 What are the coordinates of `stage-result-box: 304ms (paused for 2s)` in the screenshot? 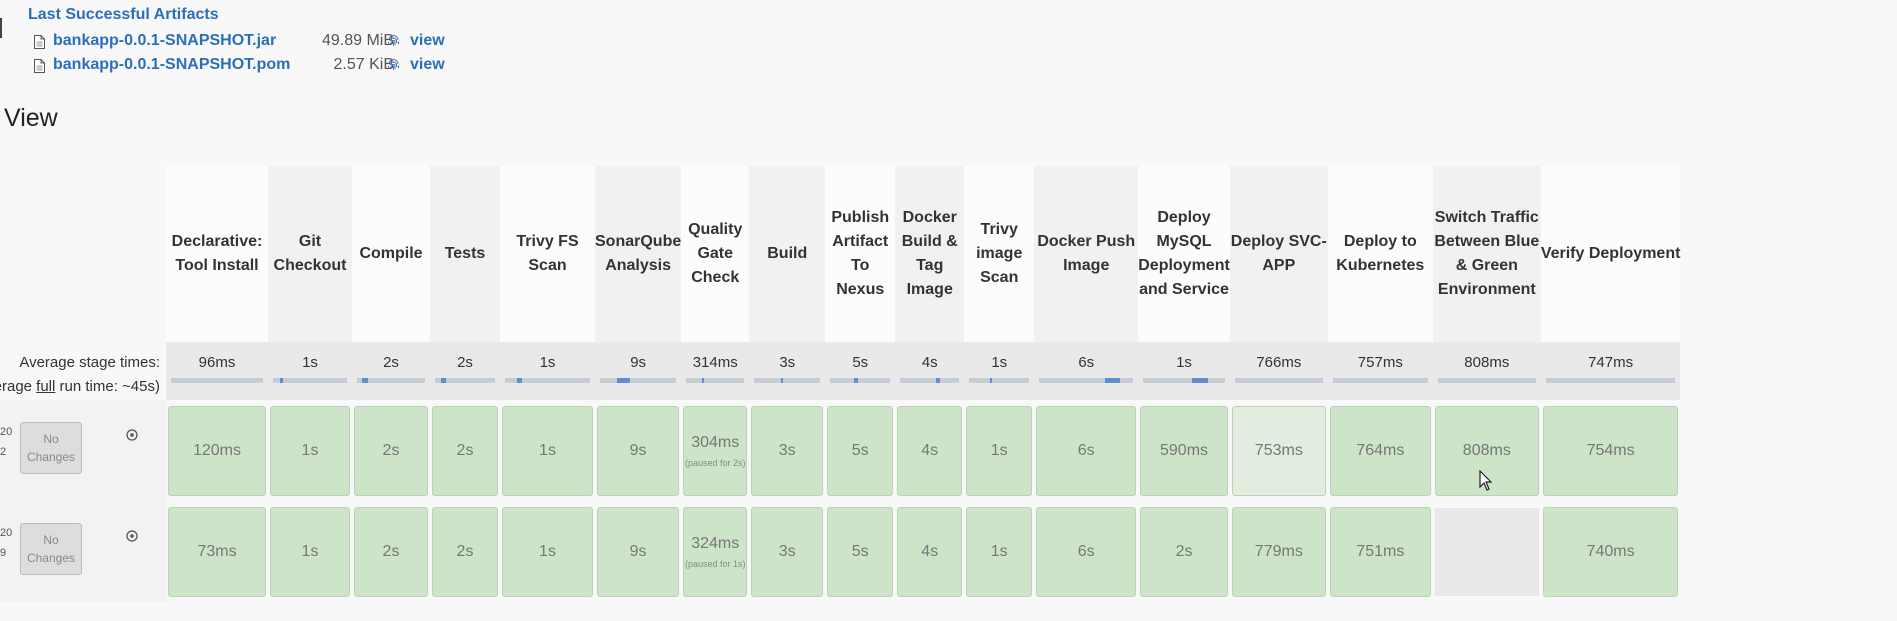 It's located at (715, 450).